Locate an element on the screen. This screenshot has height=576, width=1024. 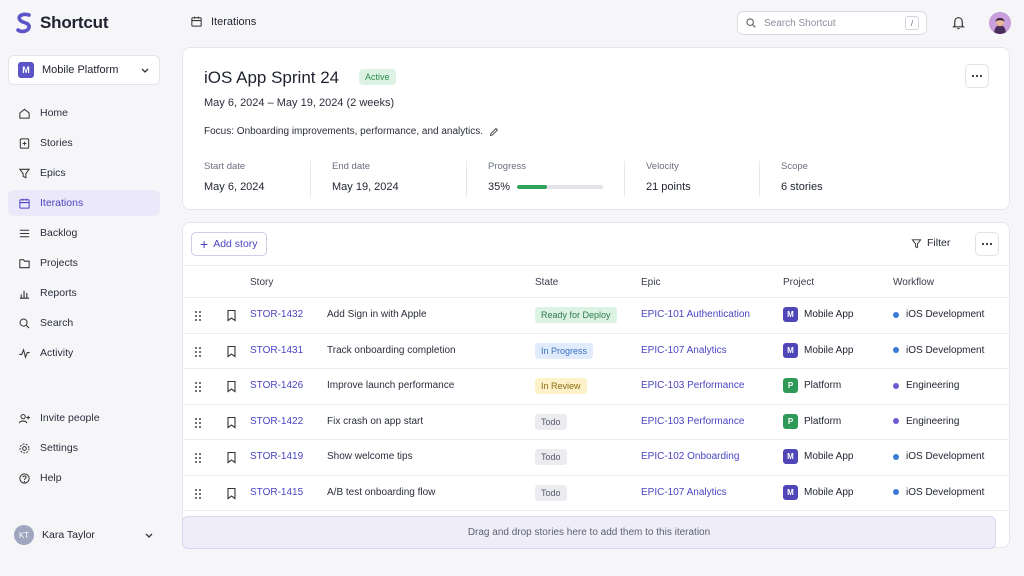
calendar-icon is located at coordinates (24, 203).